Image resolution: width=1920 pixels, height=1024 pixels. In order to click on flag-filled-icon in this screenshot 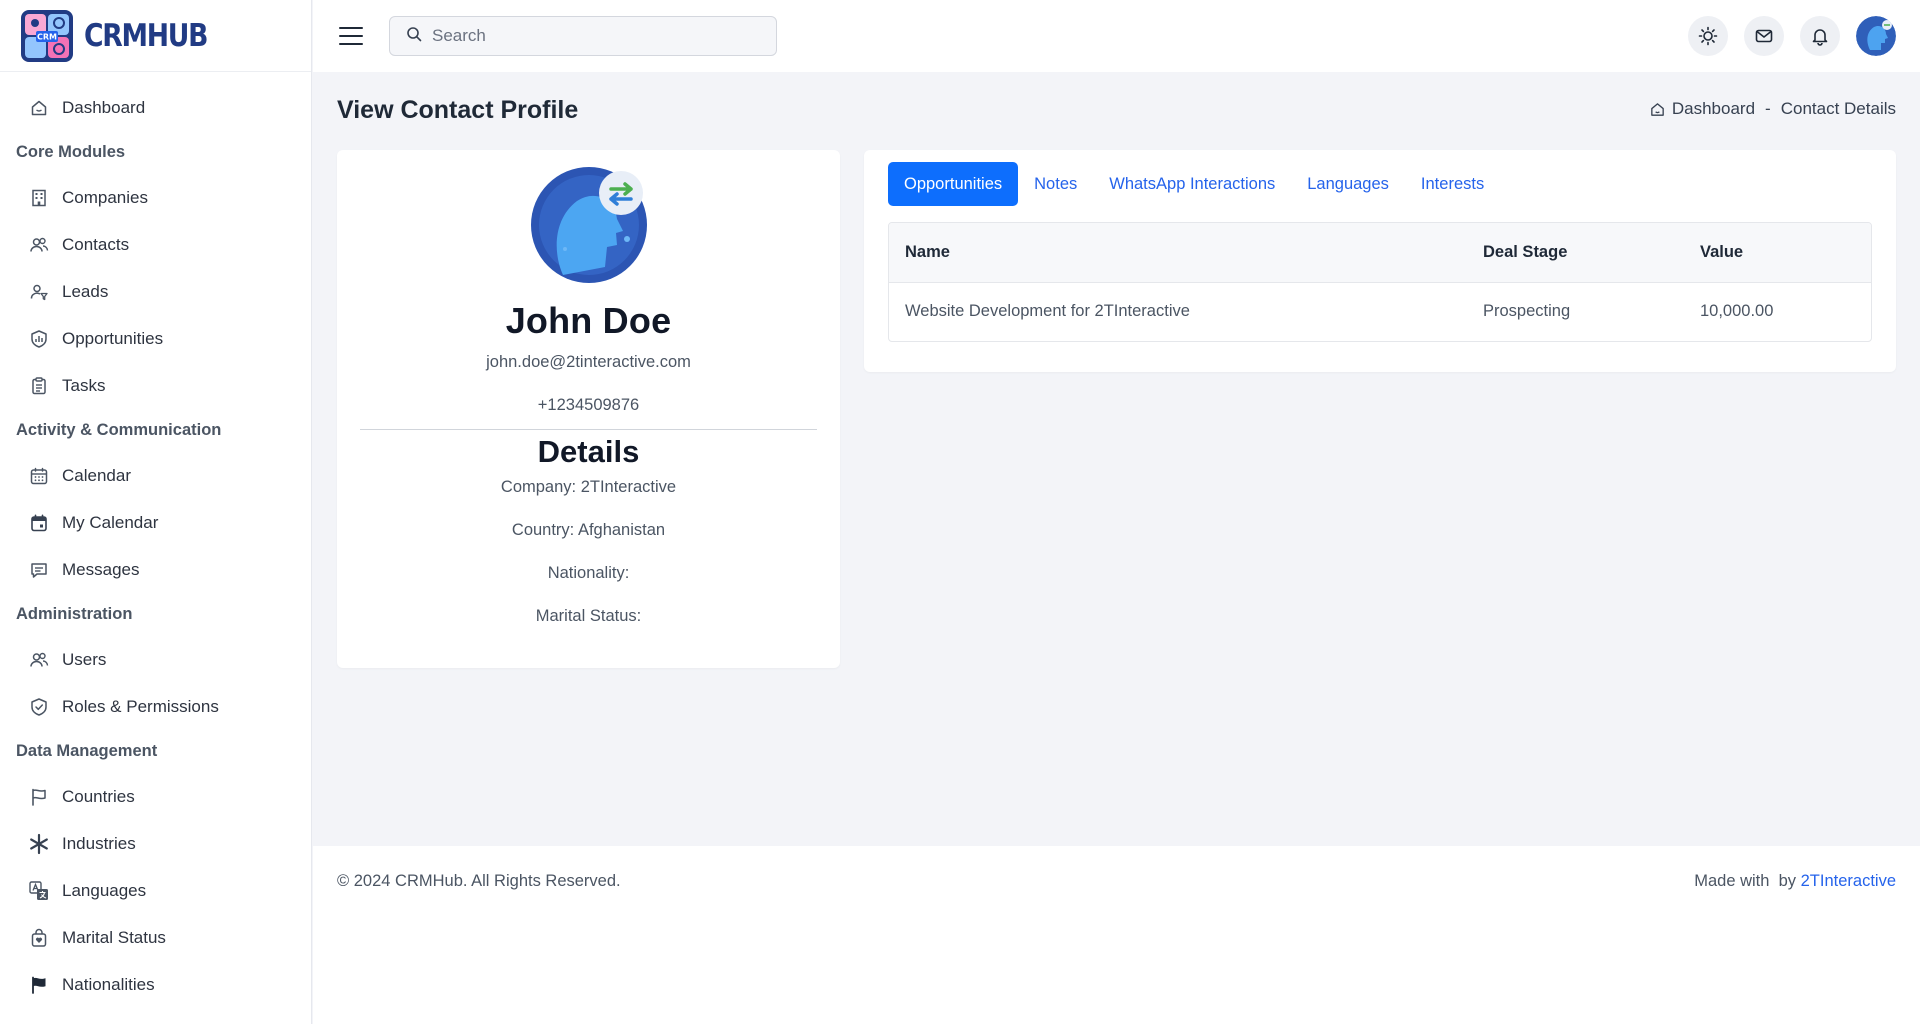, I will do `click(39, 985)`.